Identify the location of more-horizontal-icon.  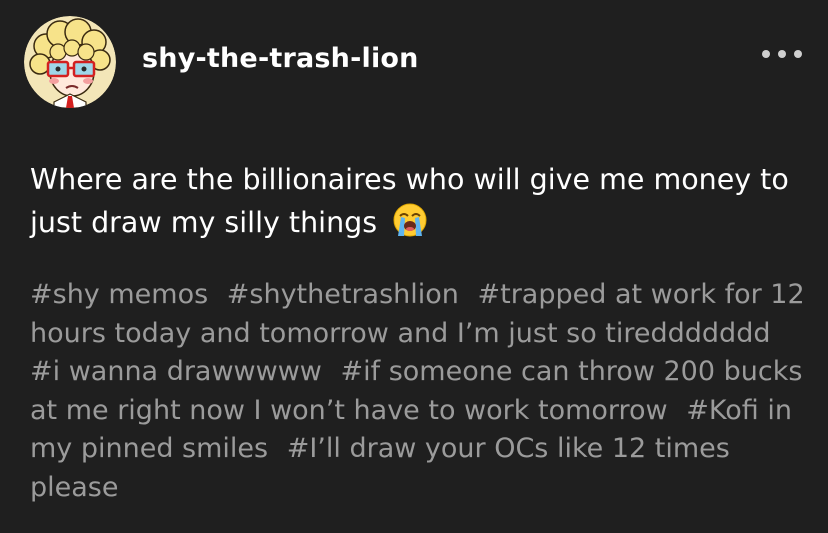
(782, 54).